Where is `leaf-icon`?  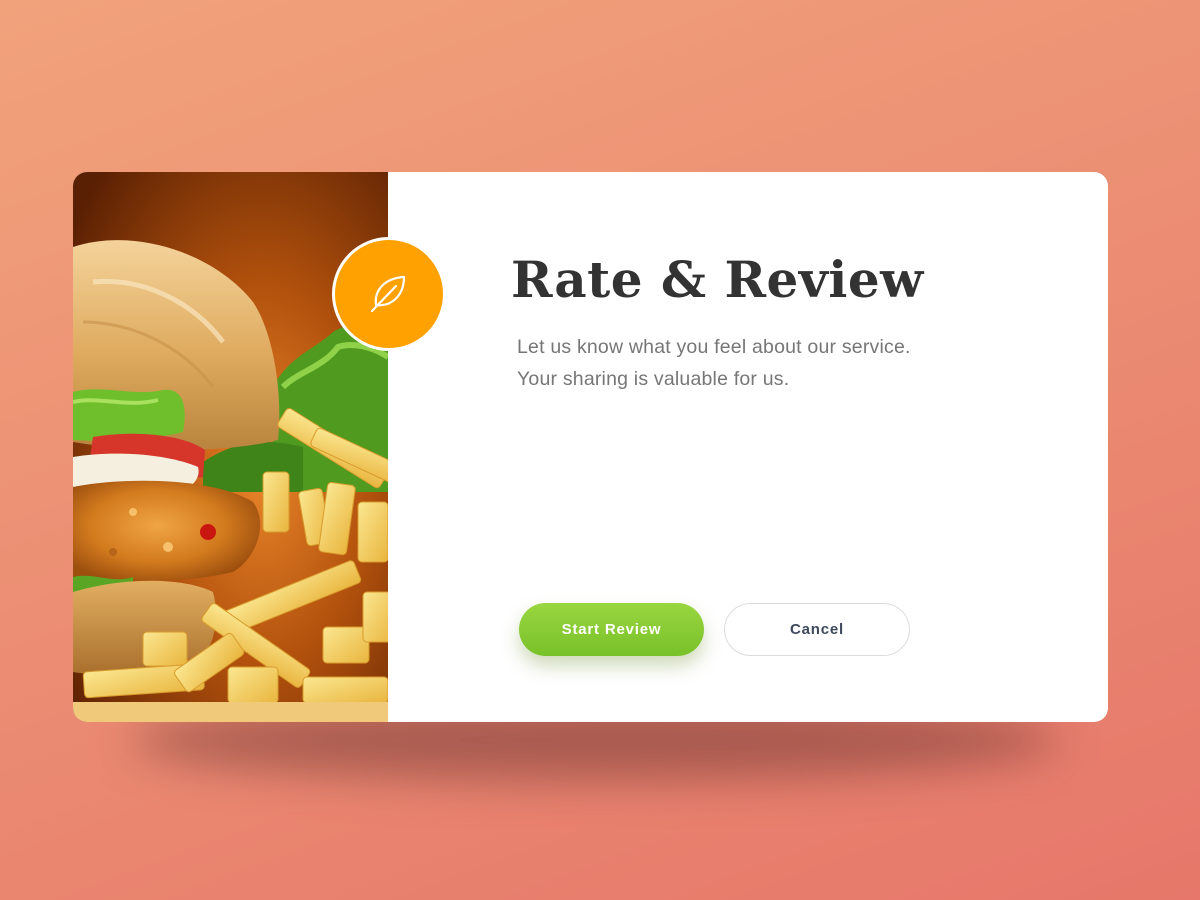
leaf-icon is located at coordinates (389, 294).